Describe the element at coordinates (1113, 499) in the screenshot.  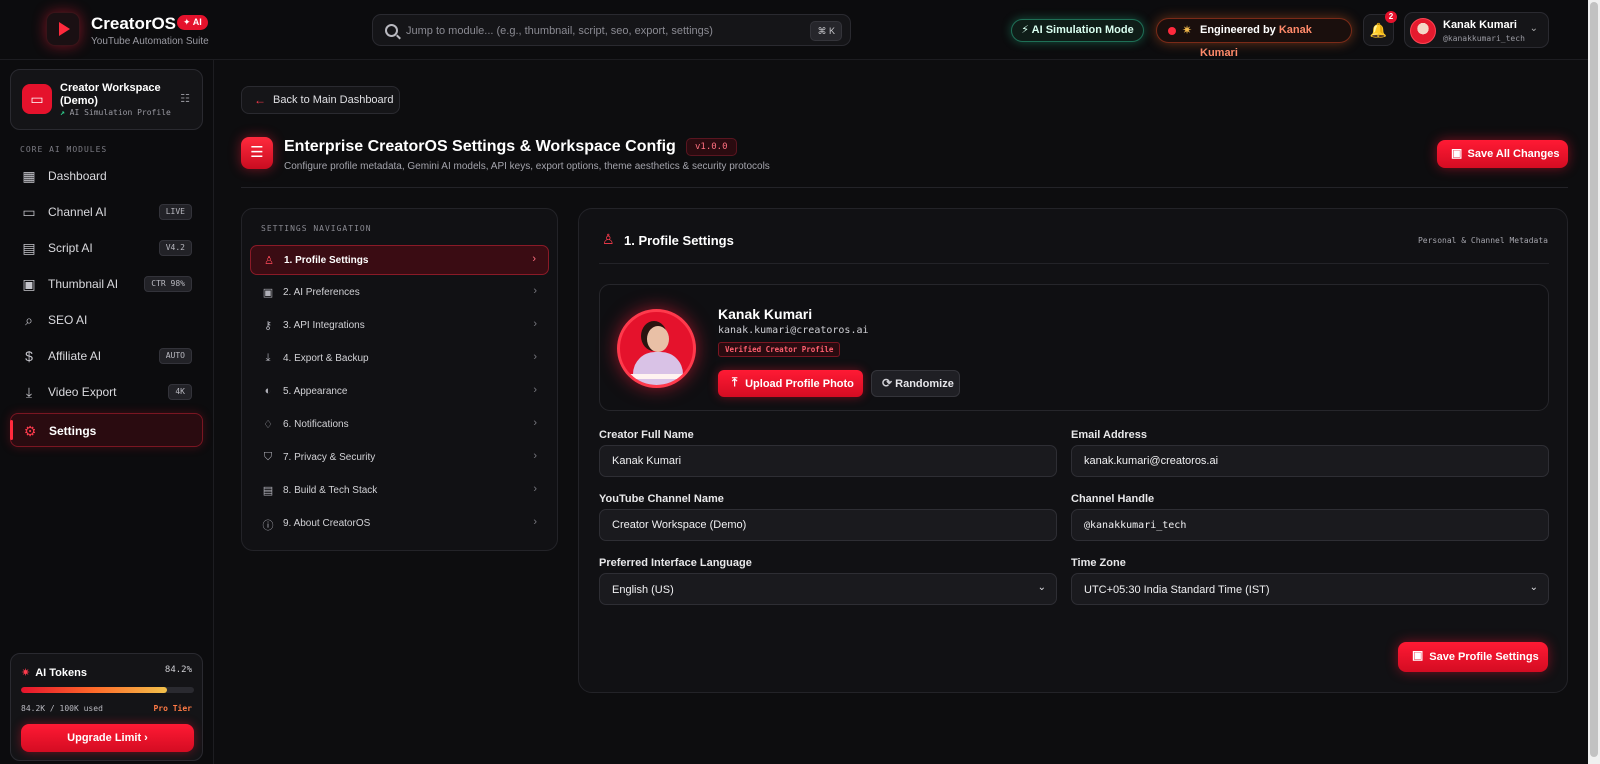
I see `channel-handle-label: Channel Handle` at that location.